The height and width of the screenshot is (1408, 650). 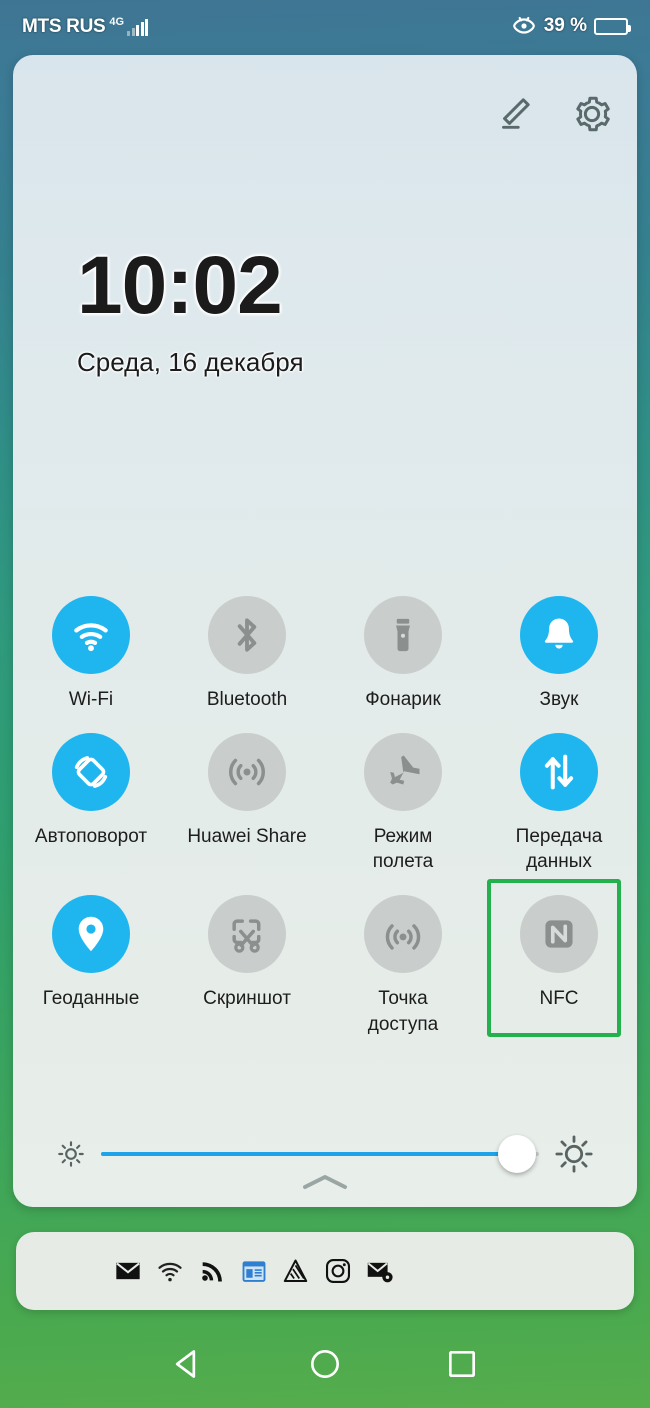 I want to click on toggle-tile-label: Автоповорот, so click(x=91, y=836).